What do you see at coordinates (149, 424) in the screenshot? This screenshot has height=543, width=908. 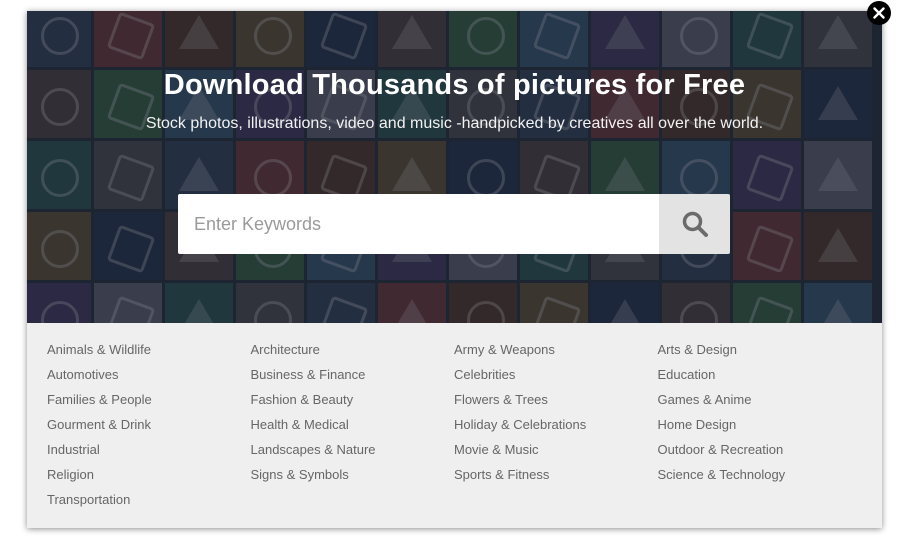 I see `category-link: Gourment & Drink` at bounding box center [149, 424].